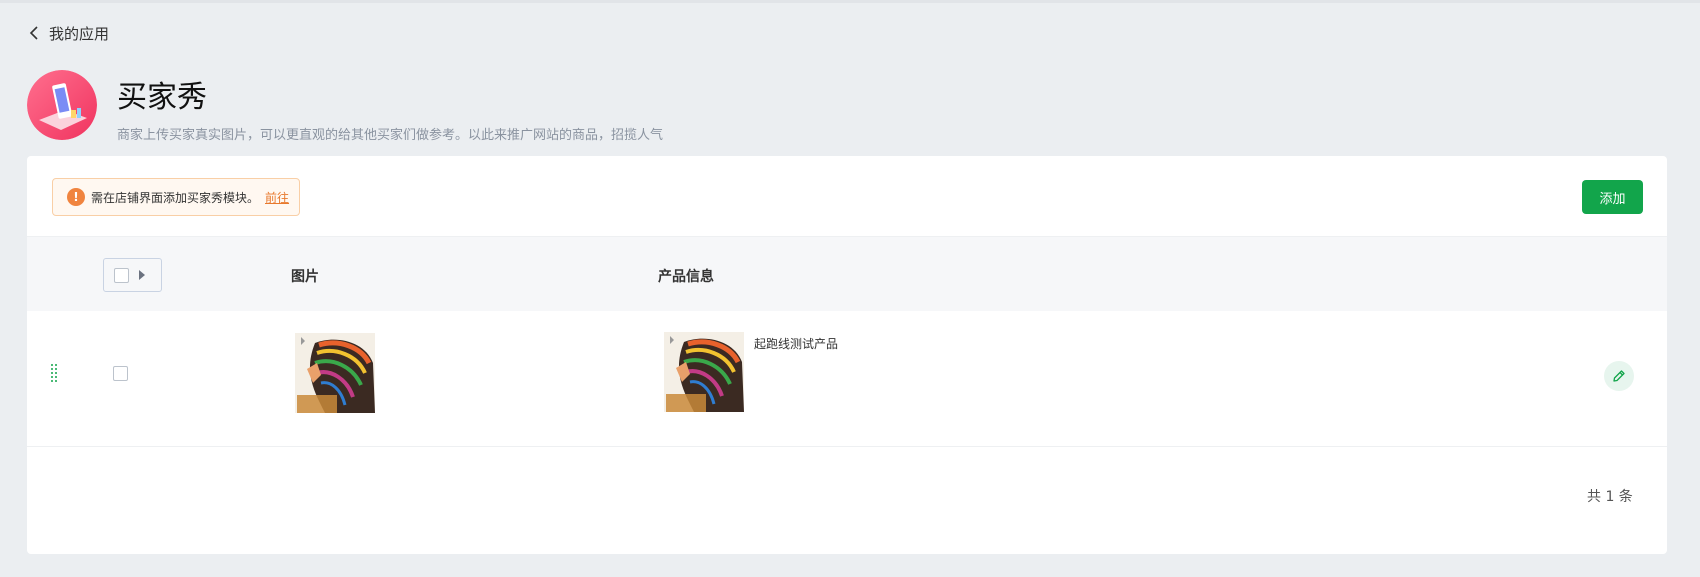  I want to click on table-header: 图片 产品信息, so click(847, 273).